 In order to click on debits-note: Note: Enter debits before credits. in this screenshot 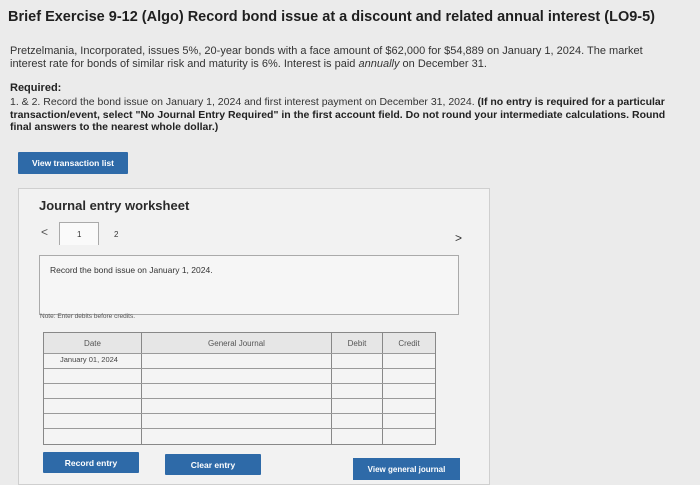, I will do `click(88, 316)`.